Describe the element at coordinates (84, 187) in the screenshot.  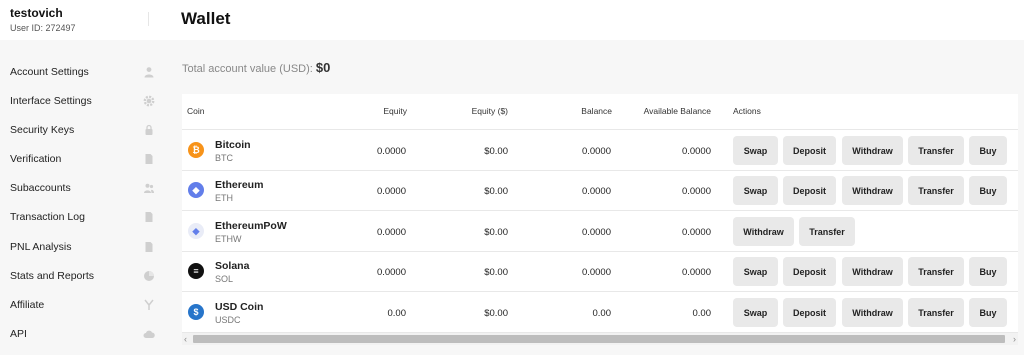
I see `sidebar-item-subaccounts: Subaccounts` at that location.